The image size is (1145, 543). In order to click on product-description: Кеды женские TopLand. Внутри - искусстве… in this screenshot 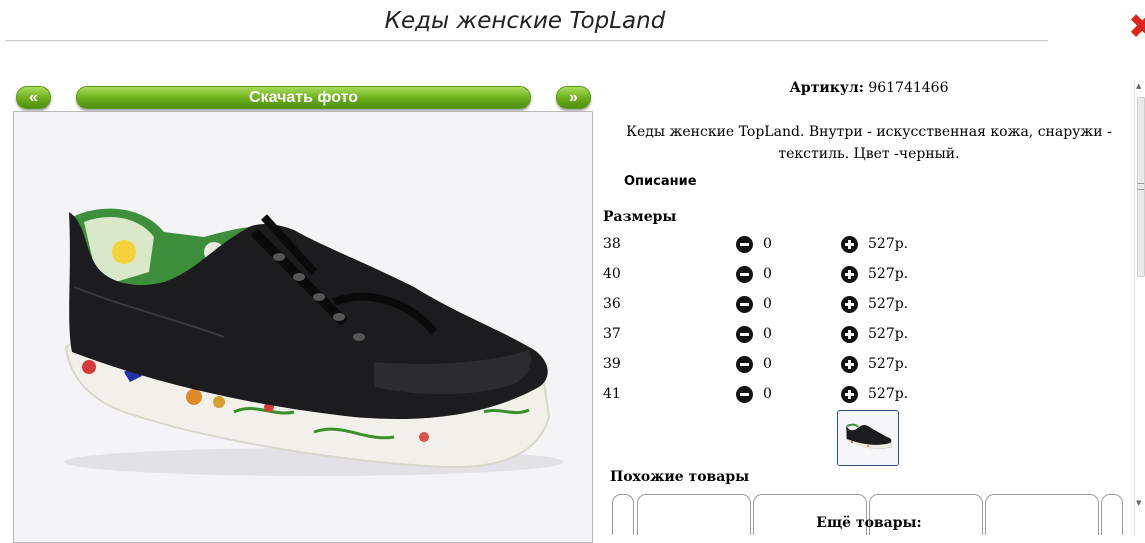, I will do `click(869, 143)`.